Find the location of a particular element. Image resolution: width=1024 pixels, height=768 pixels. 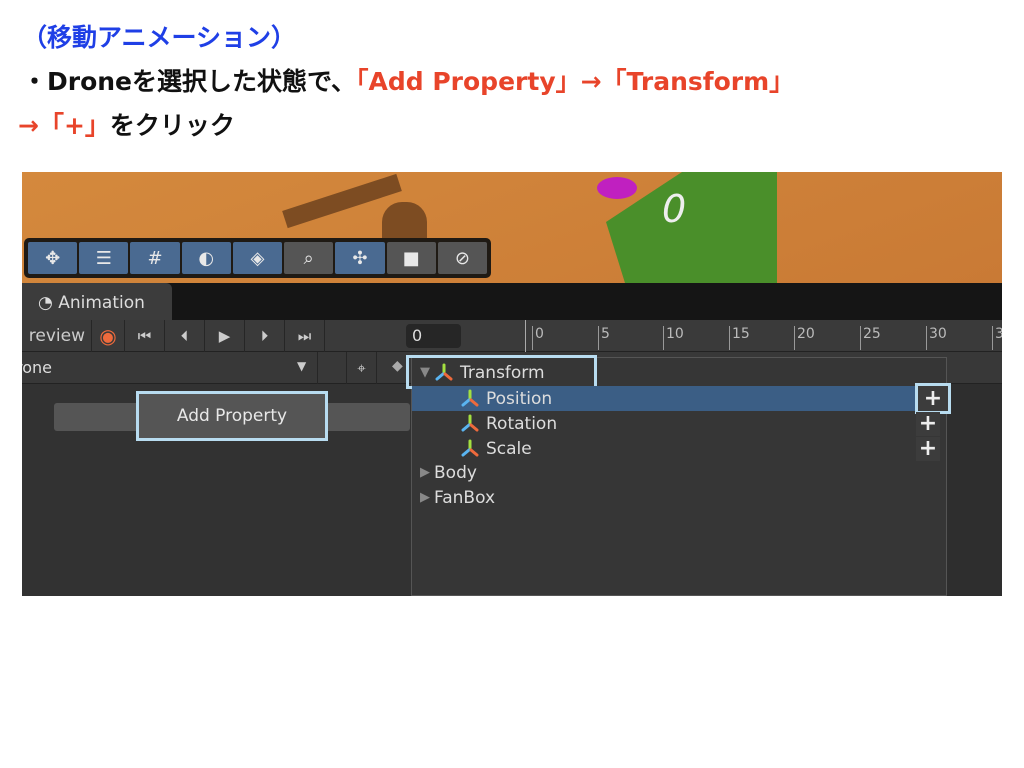

tree-label: Scale is located at coordinates (509, 448).